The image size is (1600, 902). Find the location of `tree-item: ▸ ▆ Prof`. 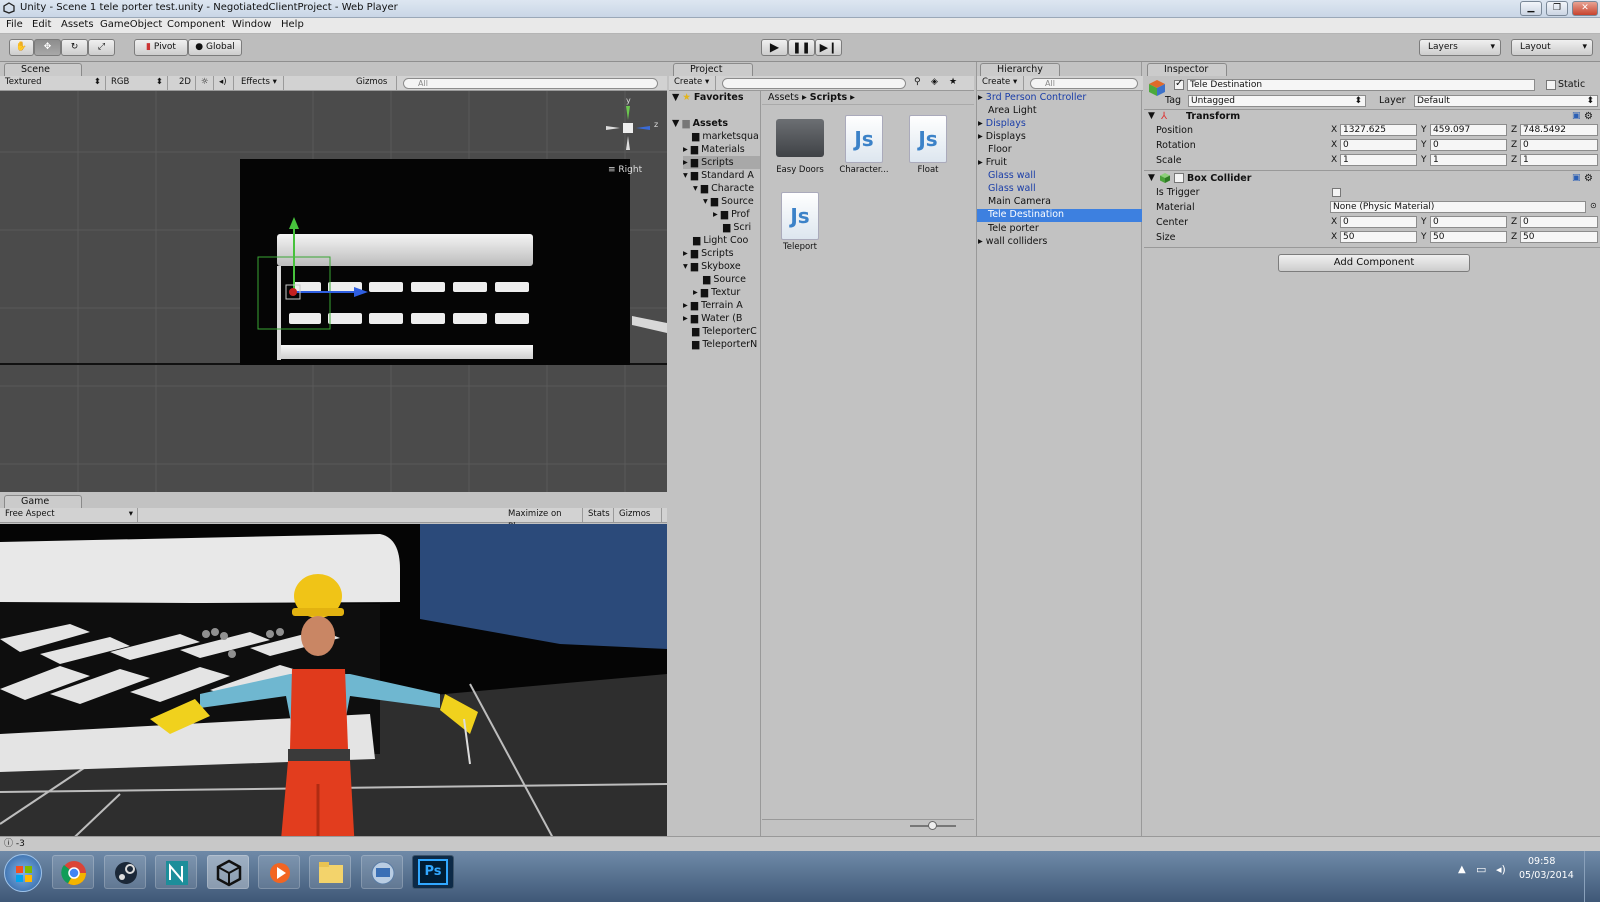

tree-item: ▸ ▆ Prof is located at coordinates (731, 214).